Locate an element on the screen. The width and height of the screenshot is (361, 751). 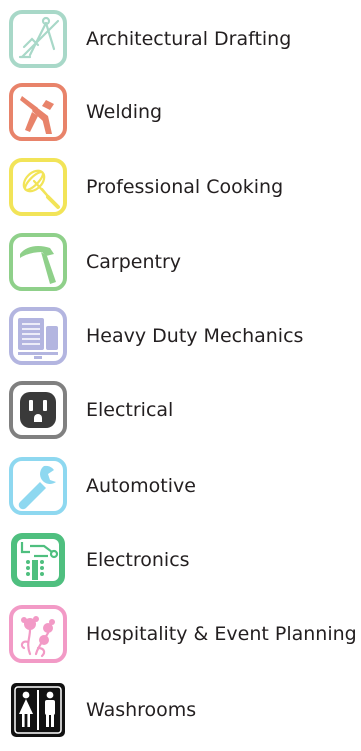
legend-label: Washrooms is located at coordinates (141, 709).